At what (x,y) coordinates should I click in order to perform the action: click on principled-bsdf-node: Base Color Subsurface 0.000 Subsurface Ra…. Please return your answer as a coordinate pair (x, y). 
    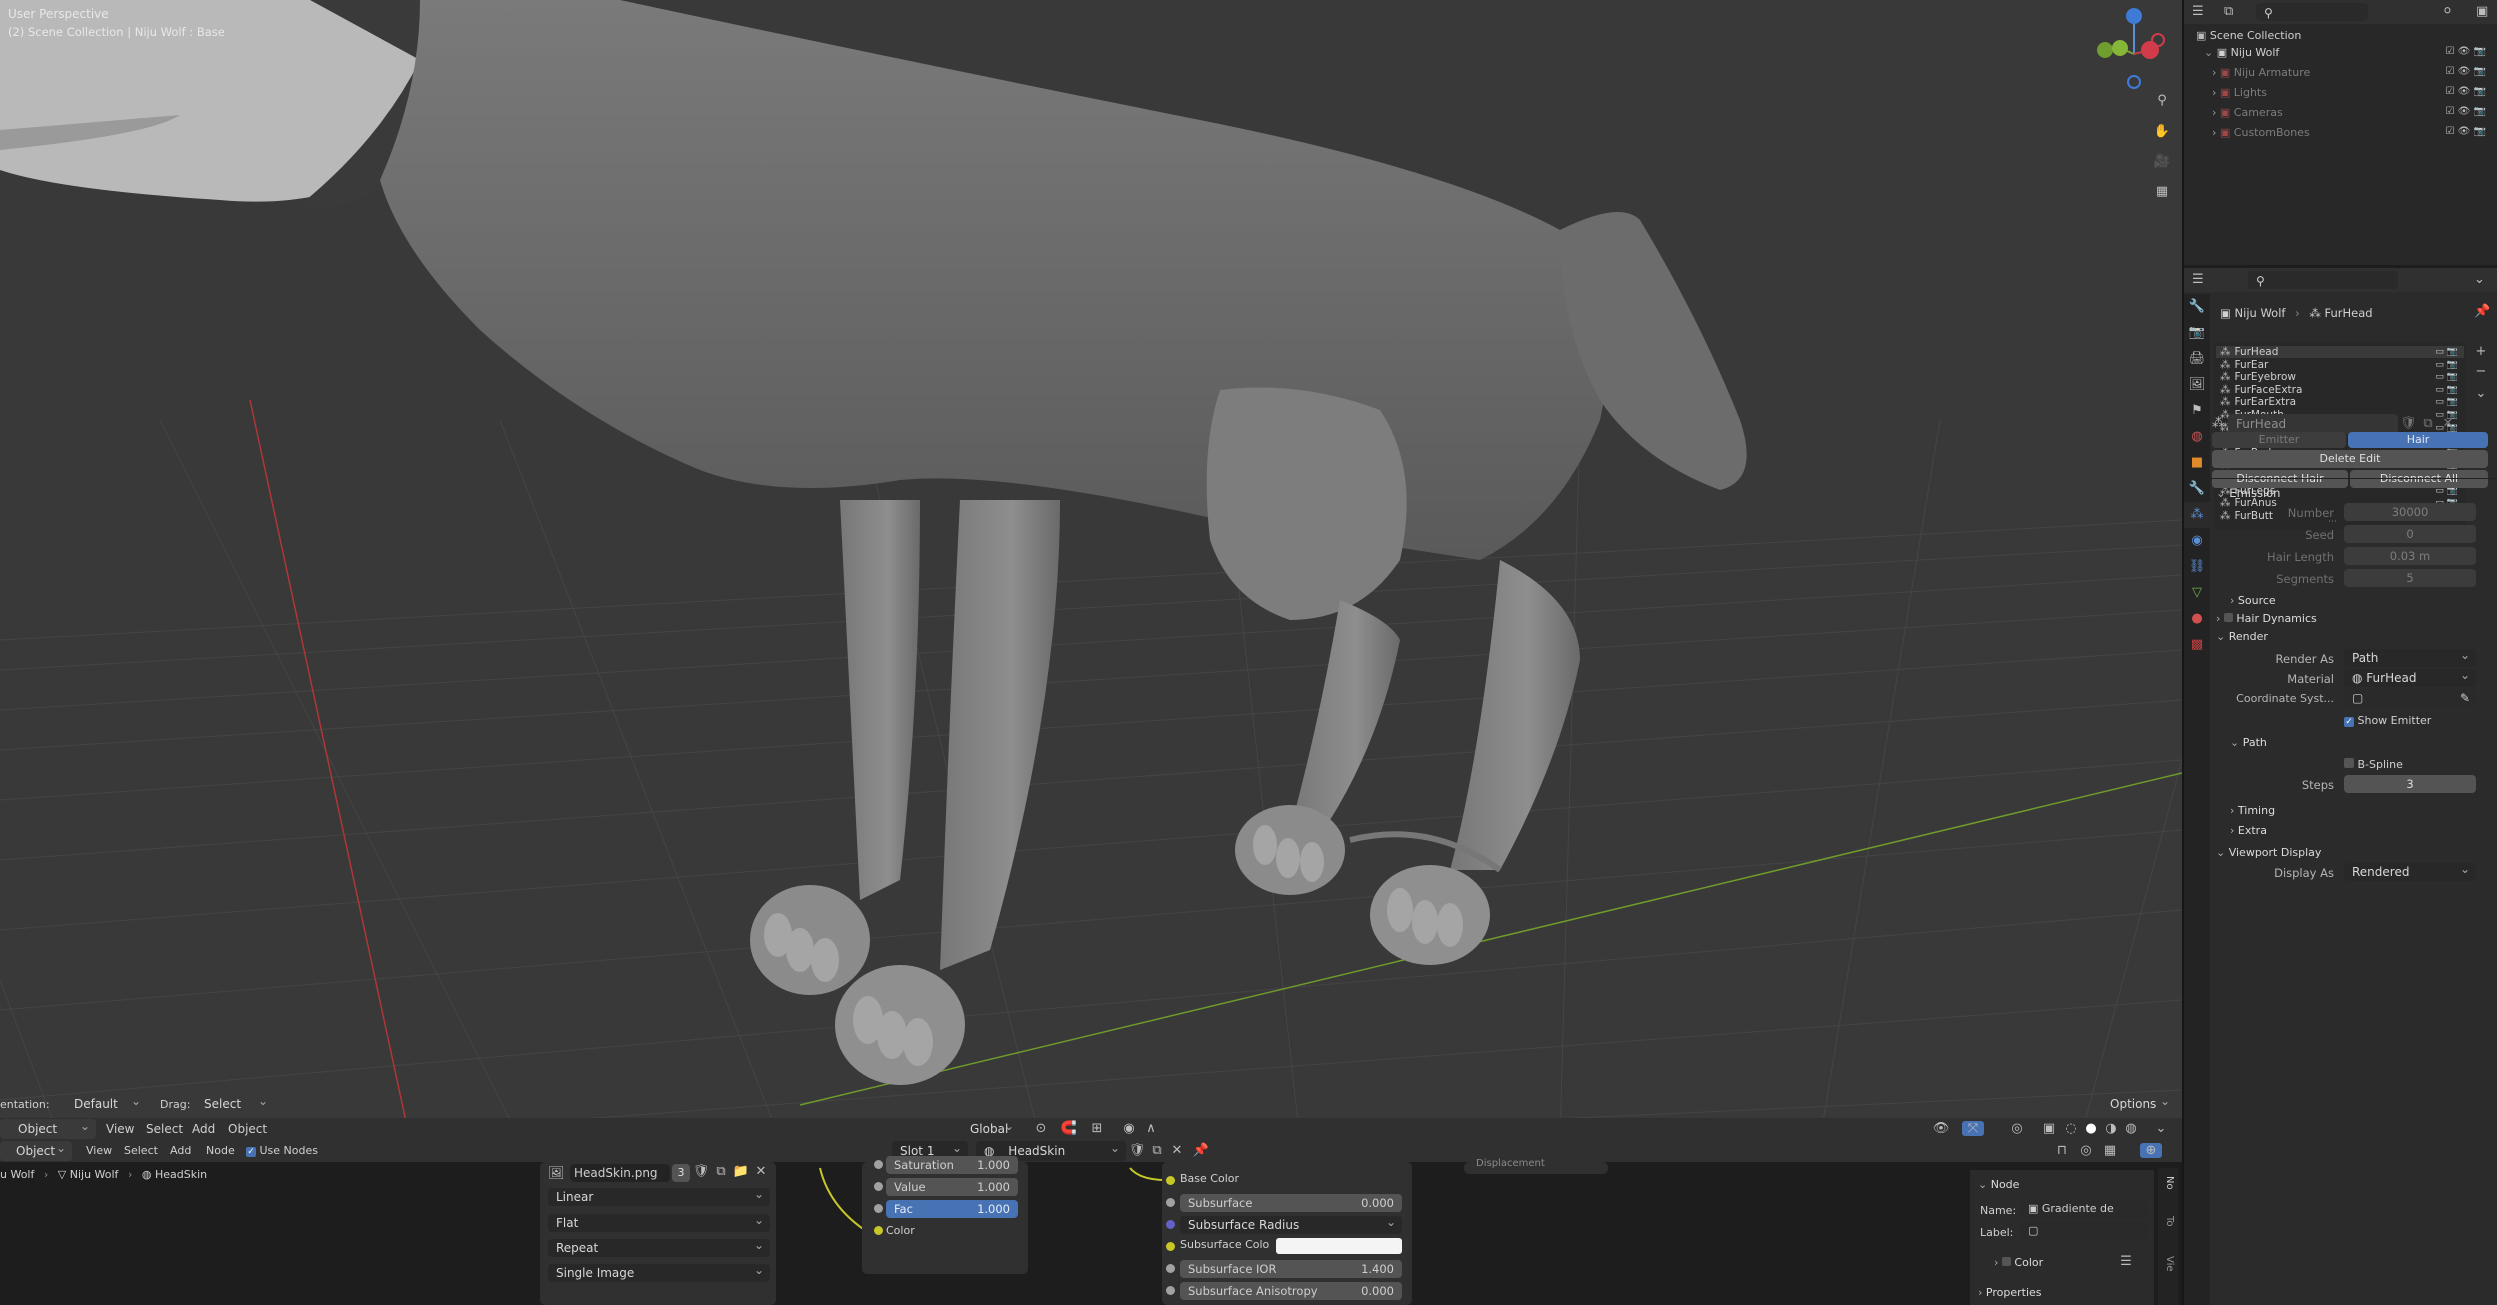
    Looking at the image, I should click on (1287, 1233).